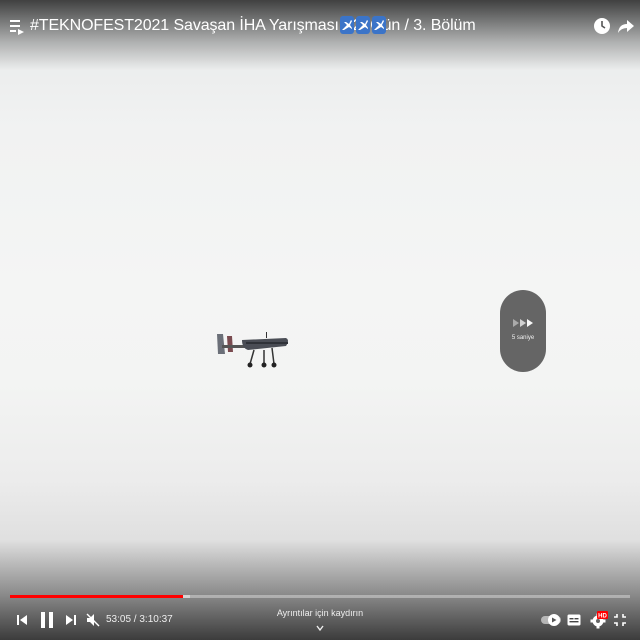 The image size is (640, 640). I want to click on progress-bar, so click(320, 596).